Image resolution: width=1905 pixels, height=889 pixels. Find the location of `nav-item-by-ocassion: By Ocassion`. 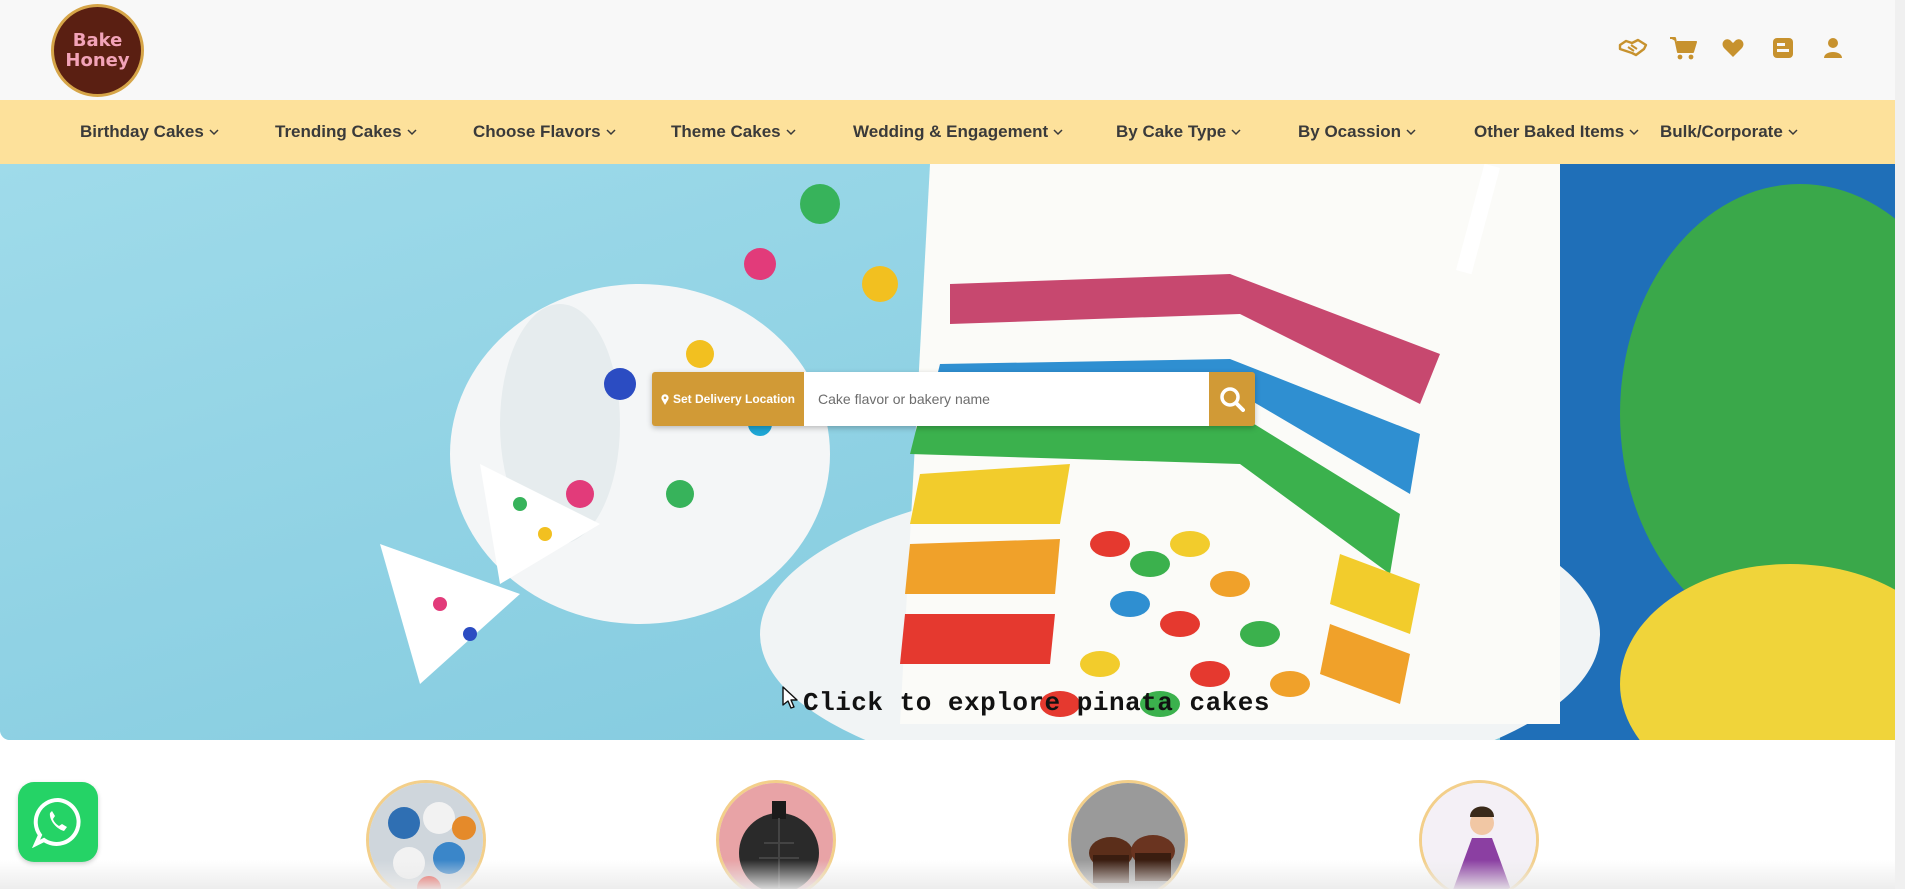

nav-item-by-ocassion: By Ocassion is located at coordinates (1357, 132).